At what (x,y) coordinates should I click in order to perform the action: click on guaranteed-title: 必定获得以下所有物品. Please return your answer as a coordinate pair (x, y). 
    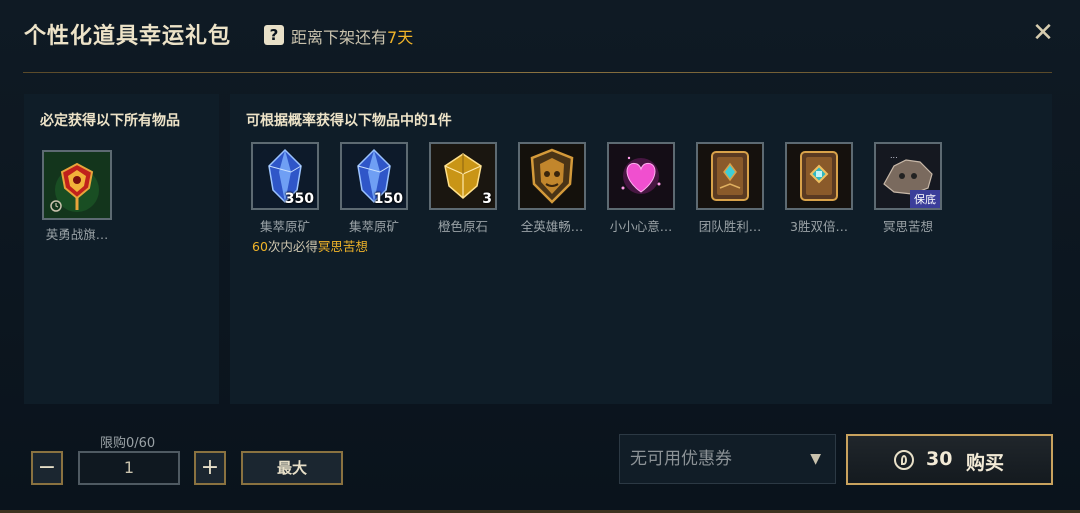
    Looking at the image, I should click on (110, 121).